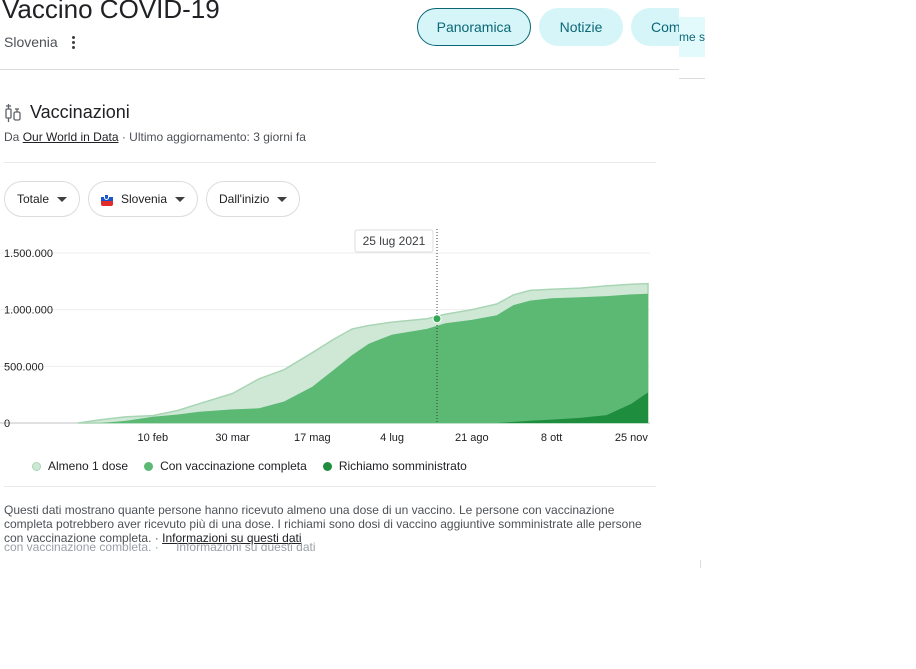  I want to click on country-dropdown: Slovenia, so click(143, 199).